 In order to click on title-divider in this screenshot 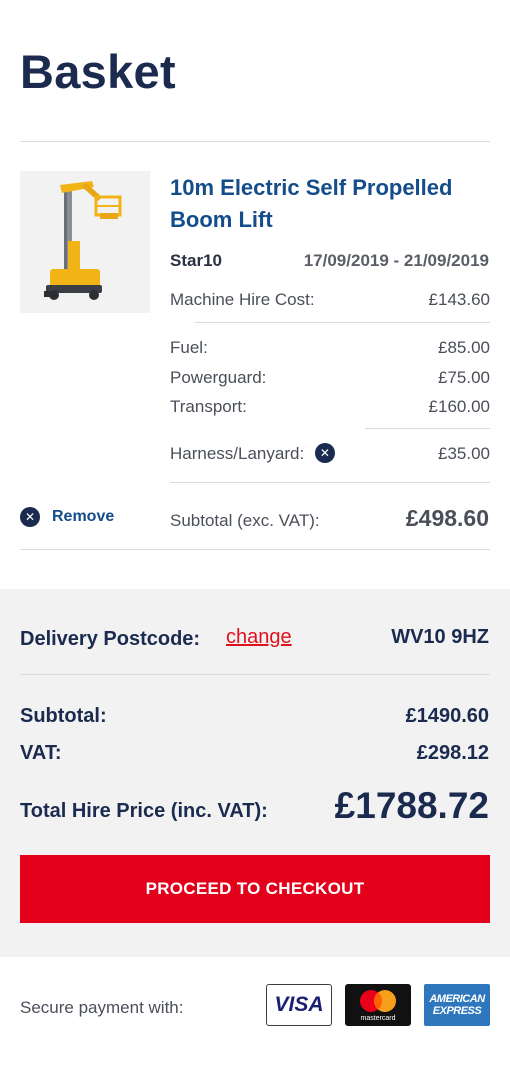, I will do `click(255, 141)`.